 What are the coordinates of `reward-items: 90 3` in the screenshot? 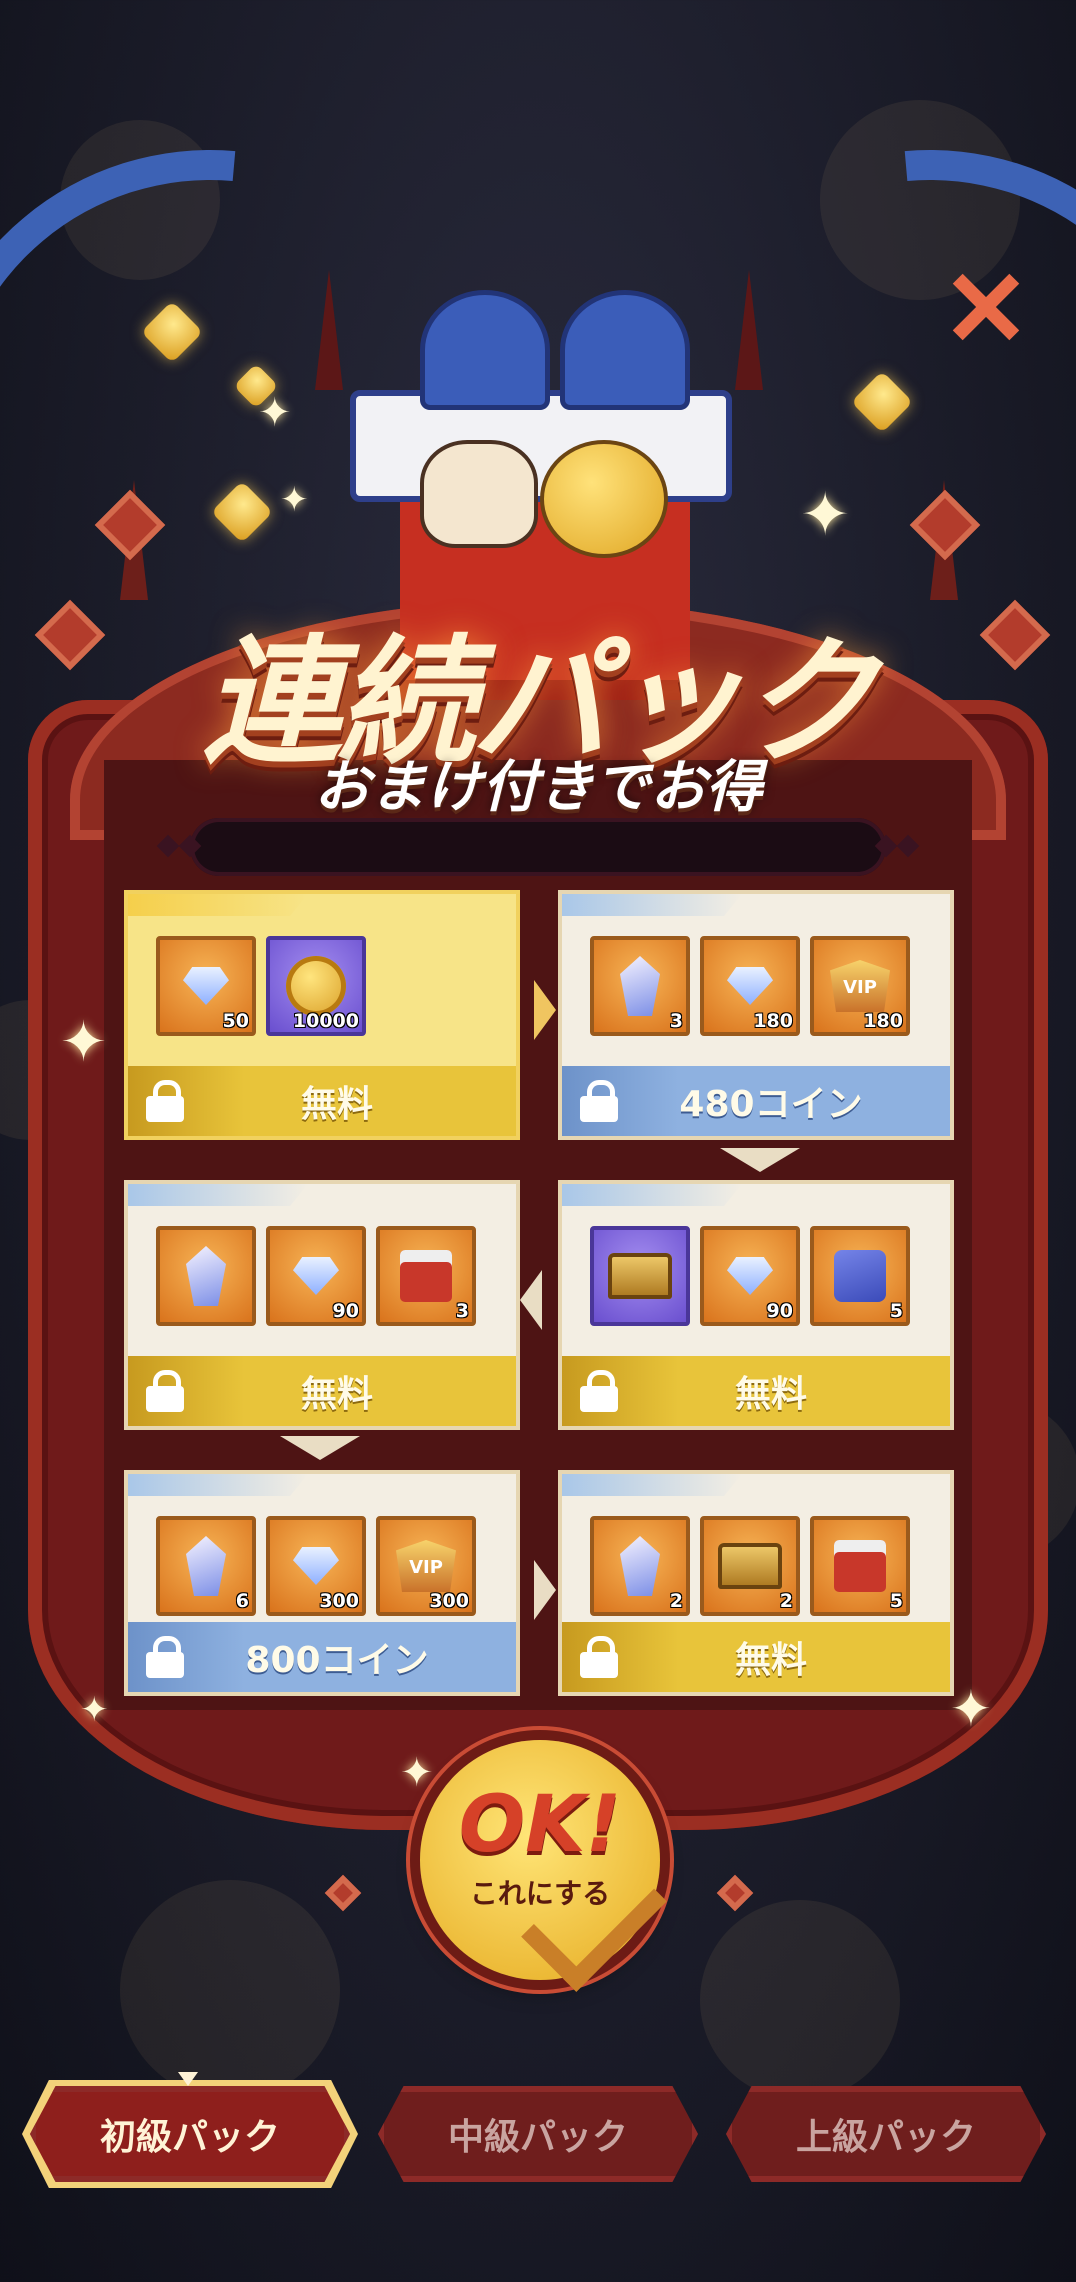 It's located at (316, 1276).